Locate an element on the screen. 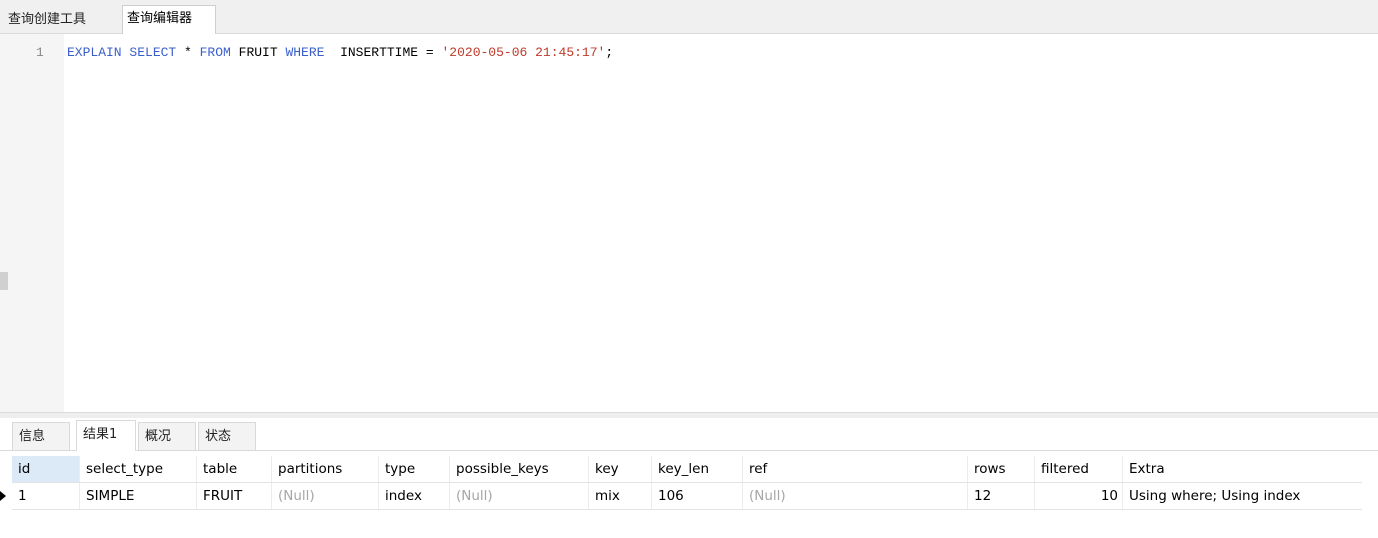  sql-token: ; is located at coordinates (609, 52).